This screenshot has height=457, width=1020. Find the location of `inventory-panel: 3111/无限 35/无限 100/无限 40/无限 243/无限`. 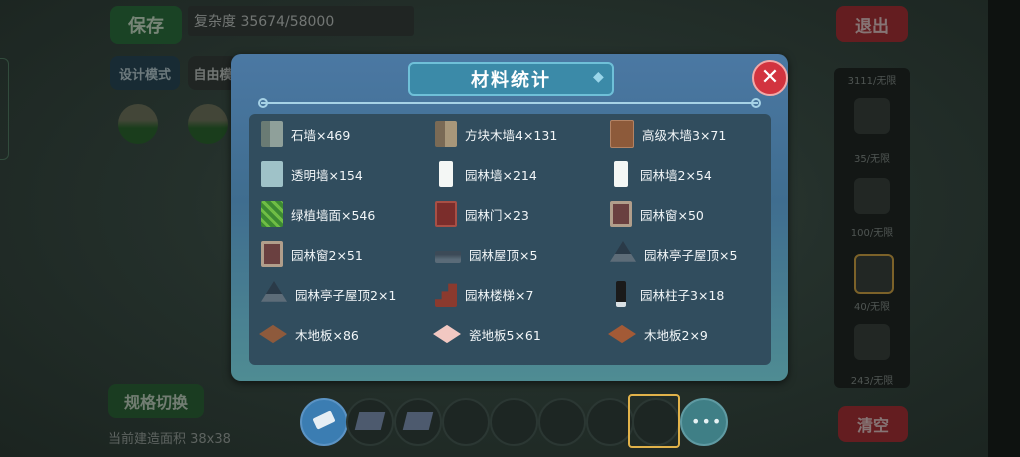

inventory-panel: 3111/无限 35/无限 100/无限 40/无限 243/无限 is located at coordinates (872, 228).